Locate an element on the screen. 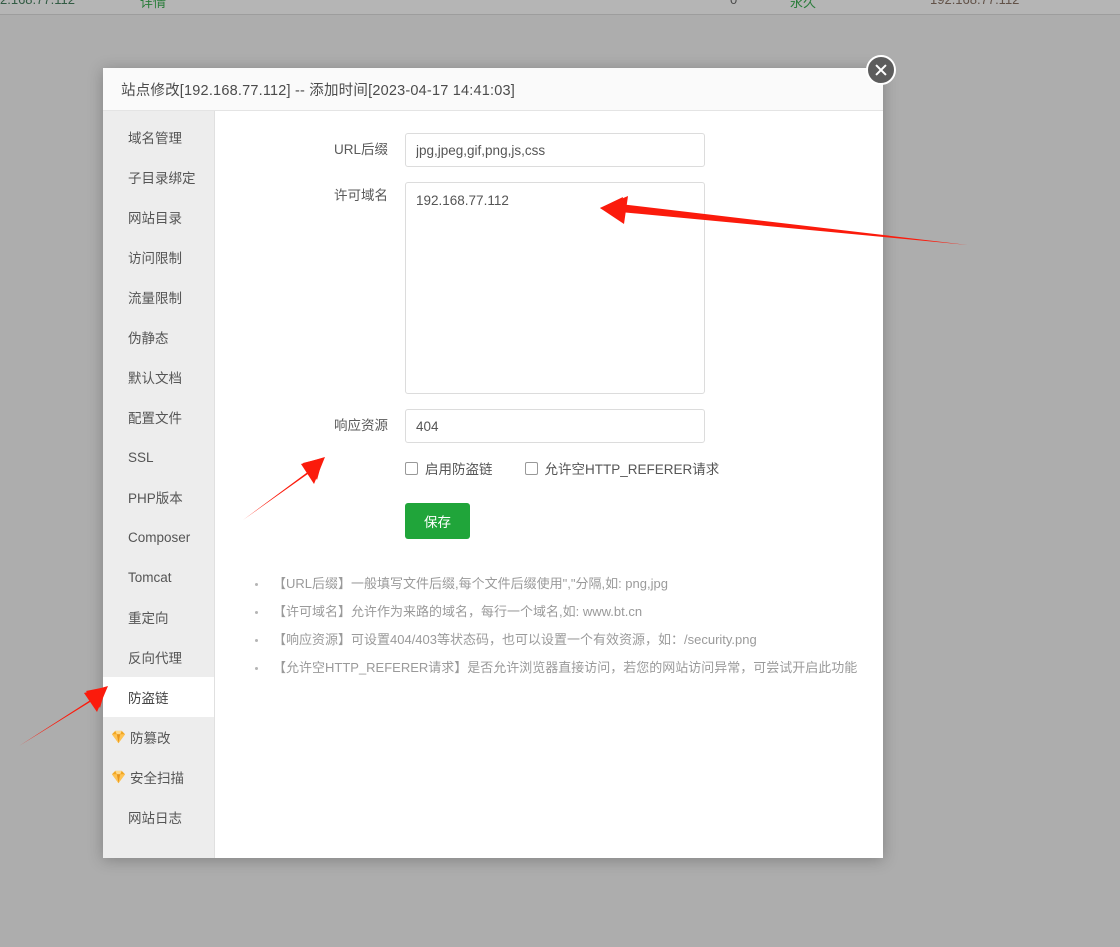 The image size is (1120, 947). sidebar-item-label: 安全扫描 is located at coordinates (157, 778).